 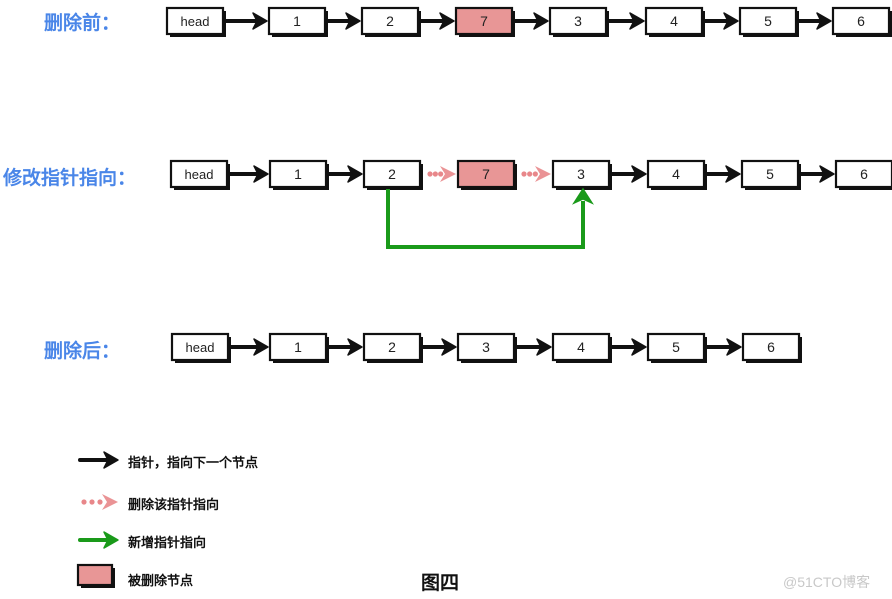 I want to click on dotted-pink-arrow-icon-head, so click(x=110, y=502).